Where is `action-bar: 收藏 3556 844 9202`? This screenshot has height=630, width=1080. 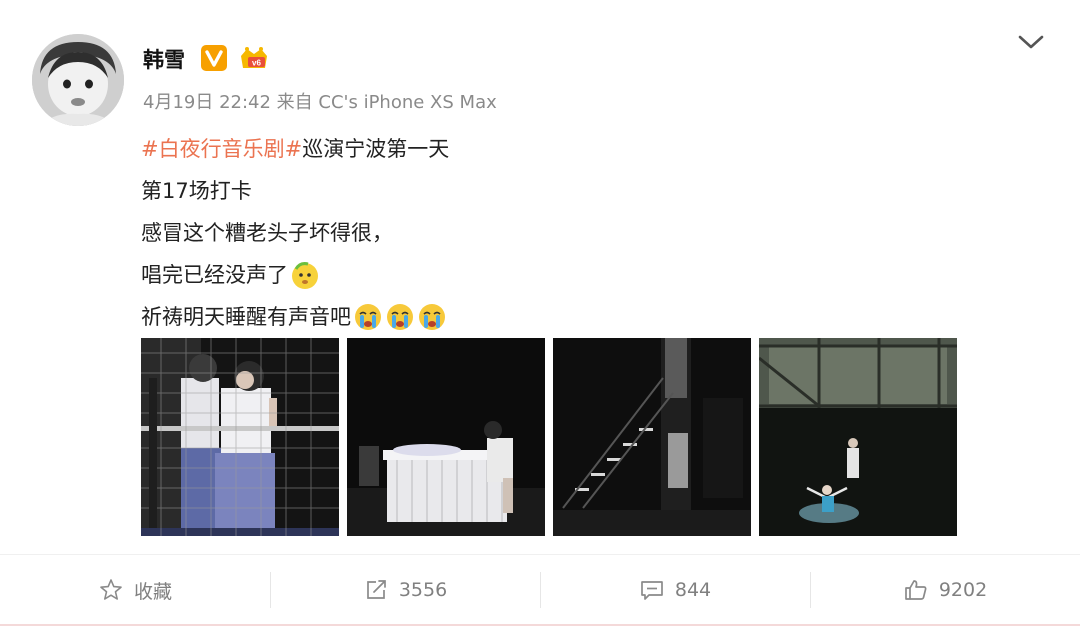
action-bar: 收藏 3556 844 9202 is located at coordinates (540, 590).